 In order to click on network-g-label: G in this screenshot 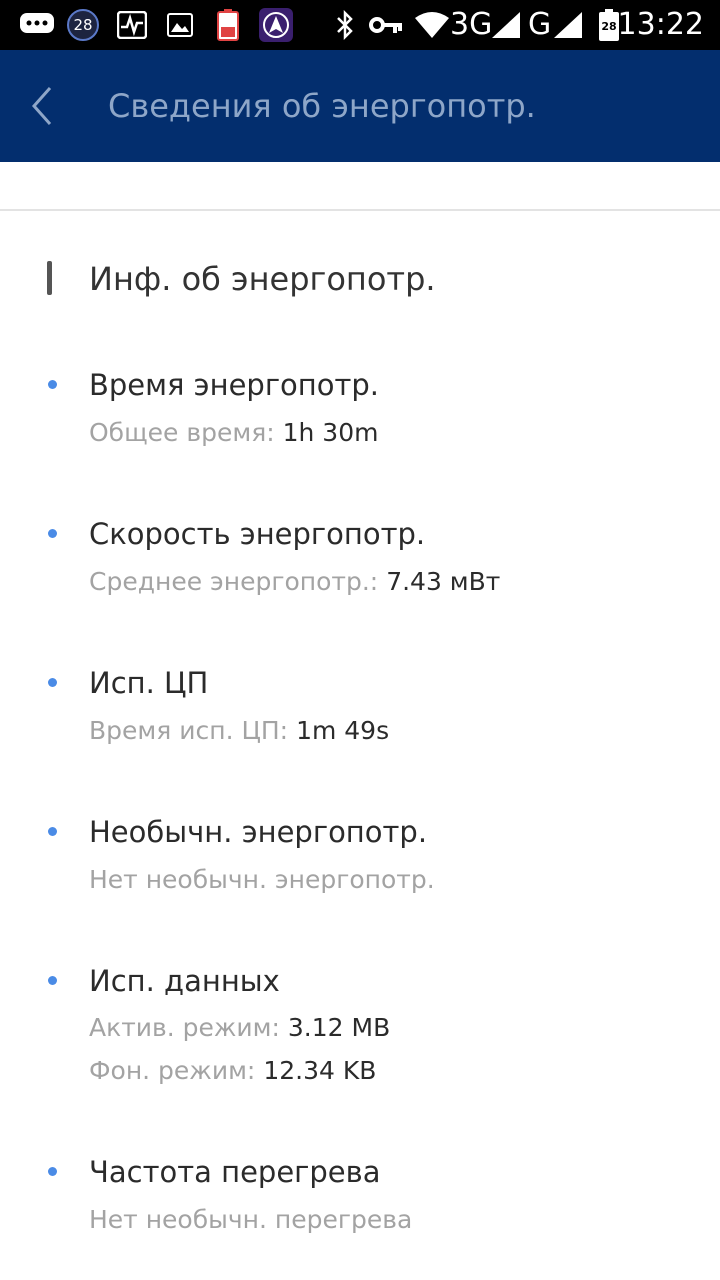, I will do `click(540, 24)`.